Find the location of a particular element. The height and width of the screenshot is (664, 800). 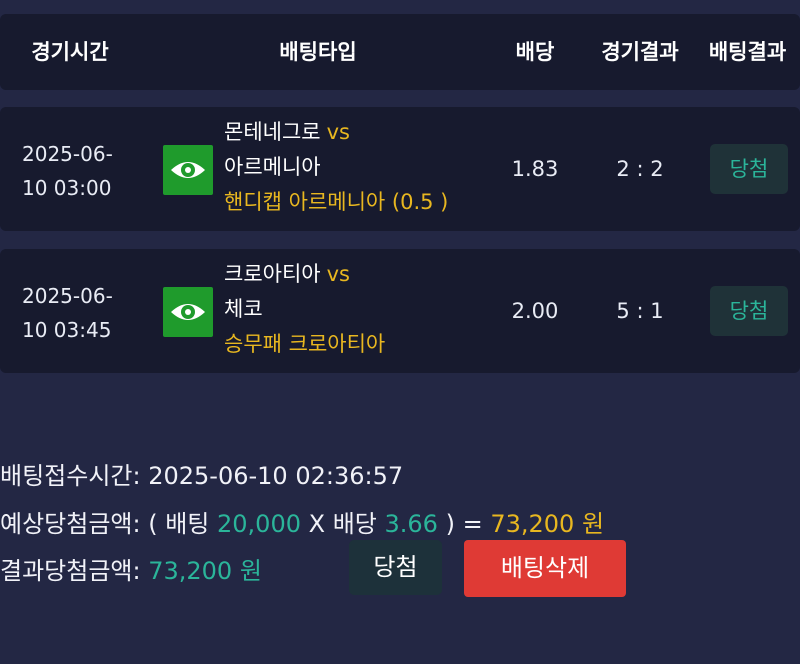

match-info: 크로아티아 vs 체코 승무패 크로아티아 is located at coordinates (364, 309).